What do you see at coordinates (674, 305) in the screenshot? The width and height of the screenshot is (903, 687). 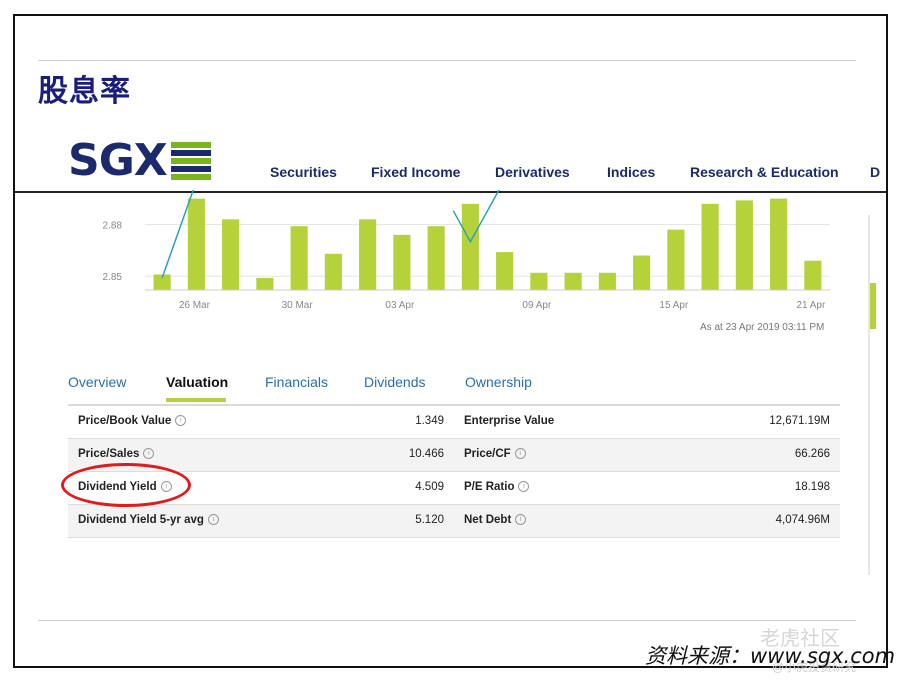 I see `x-tick-label: 15 Apr` at bounding box center [674, 305].